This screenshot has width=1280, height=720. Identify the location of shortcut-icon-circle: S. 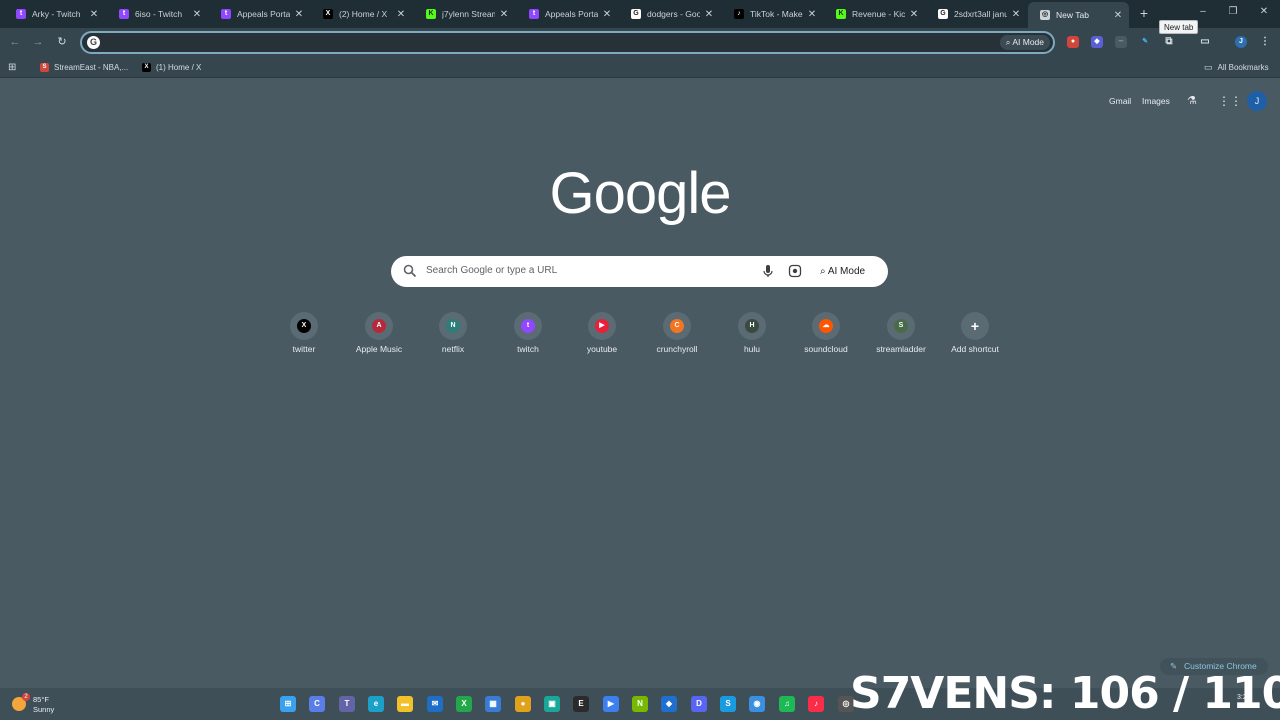
(901, 326).